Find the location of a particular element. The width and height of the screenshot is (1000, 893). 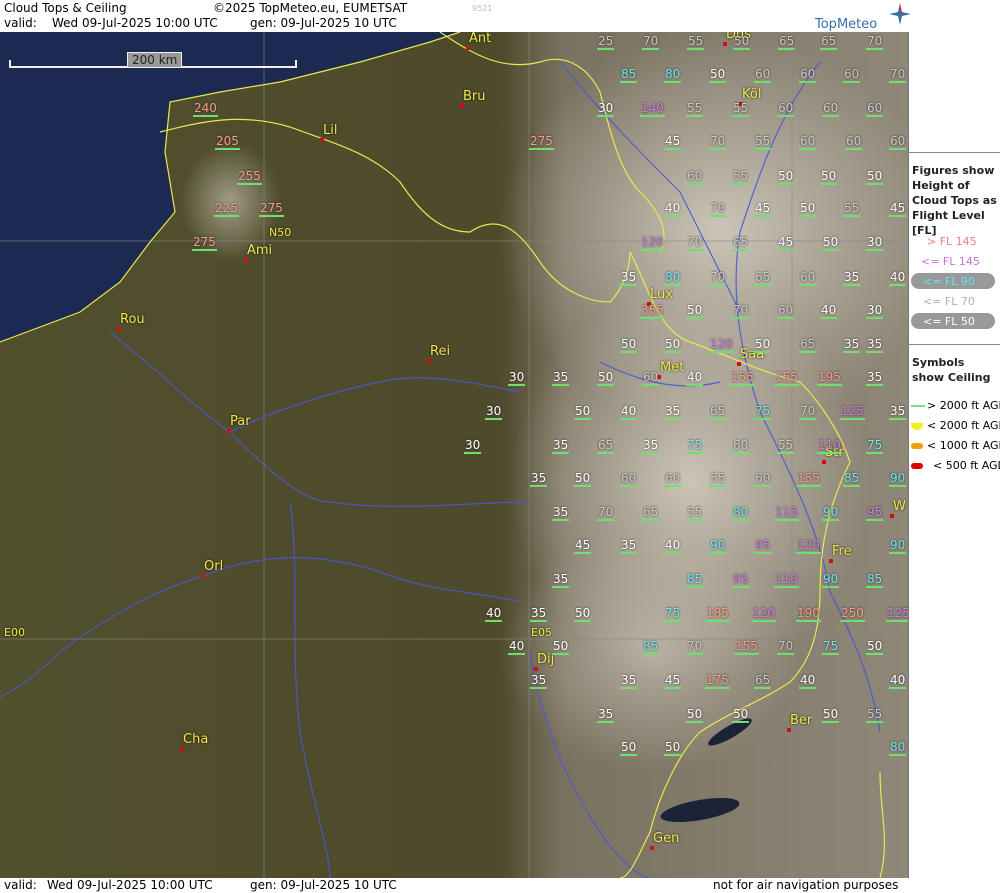

legend-tops-label-1: <= FL 145 is located at coordinates (950, 261).